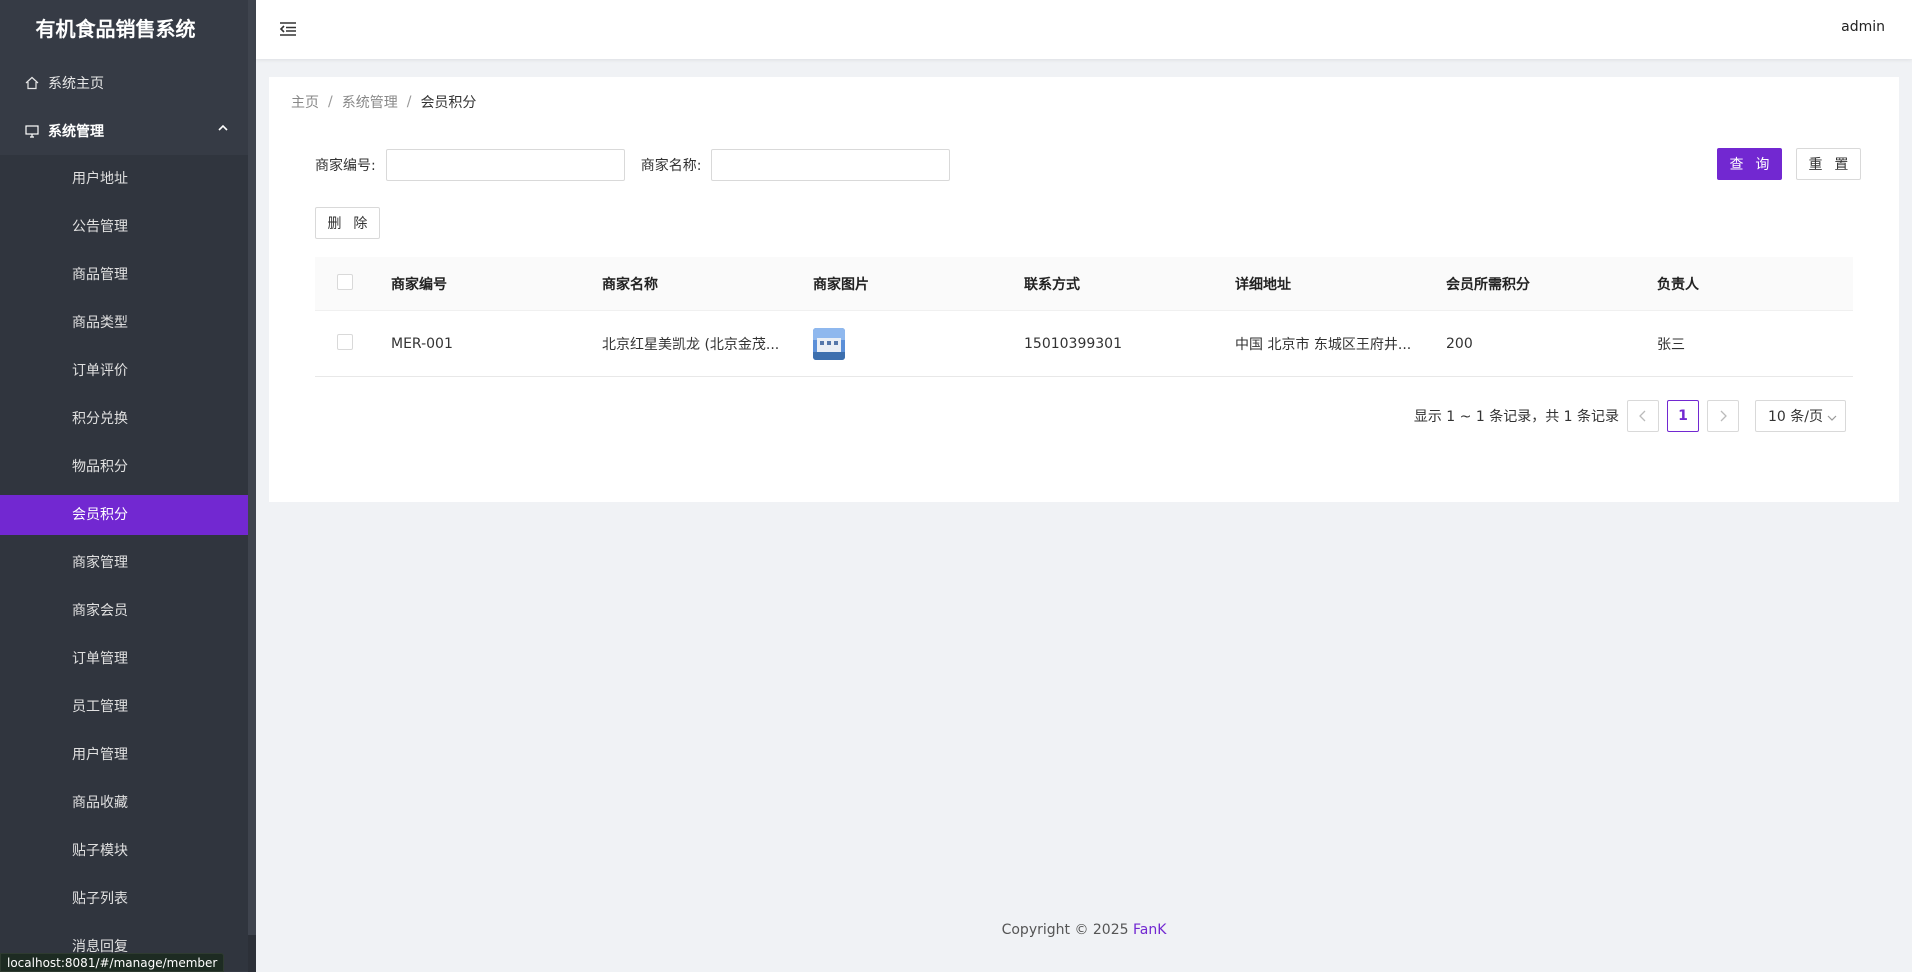  I want to click on chevron-down-icon, so click(1832, 419).